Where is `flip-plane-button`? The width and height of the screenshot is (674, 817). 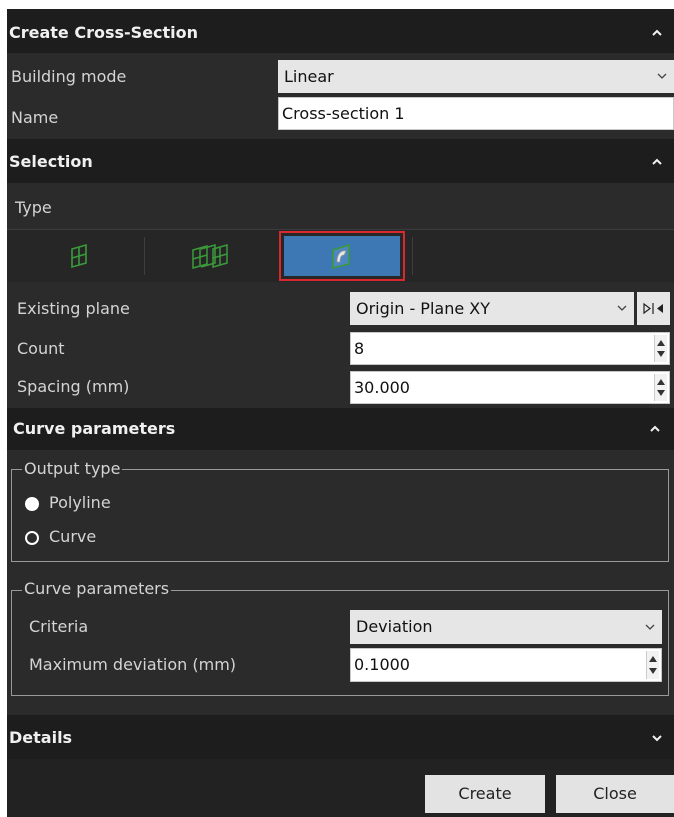 flip-plane-button is located at coordinates (653, 308).